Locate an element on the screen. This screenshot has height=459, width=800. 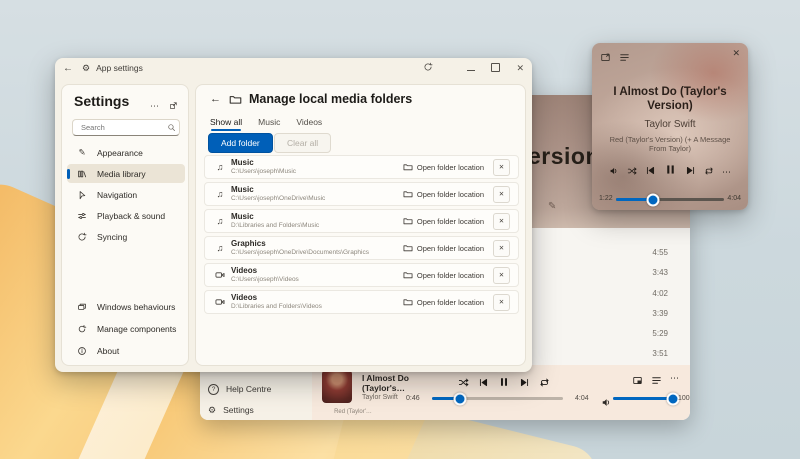
help-centre-label: Help Centre is located at coordinates (249, 389).